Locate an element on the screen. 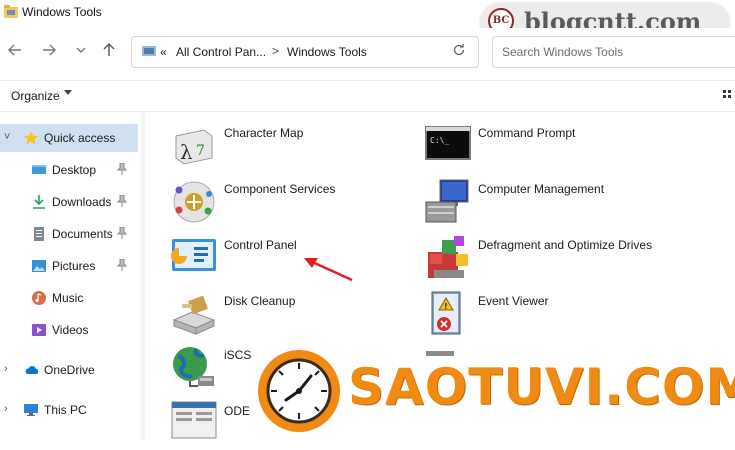  star-icon is located at coordinates (31, 138).